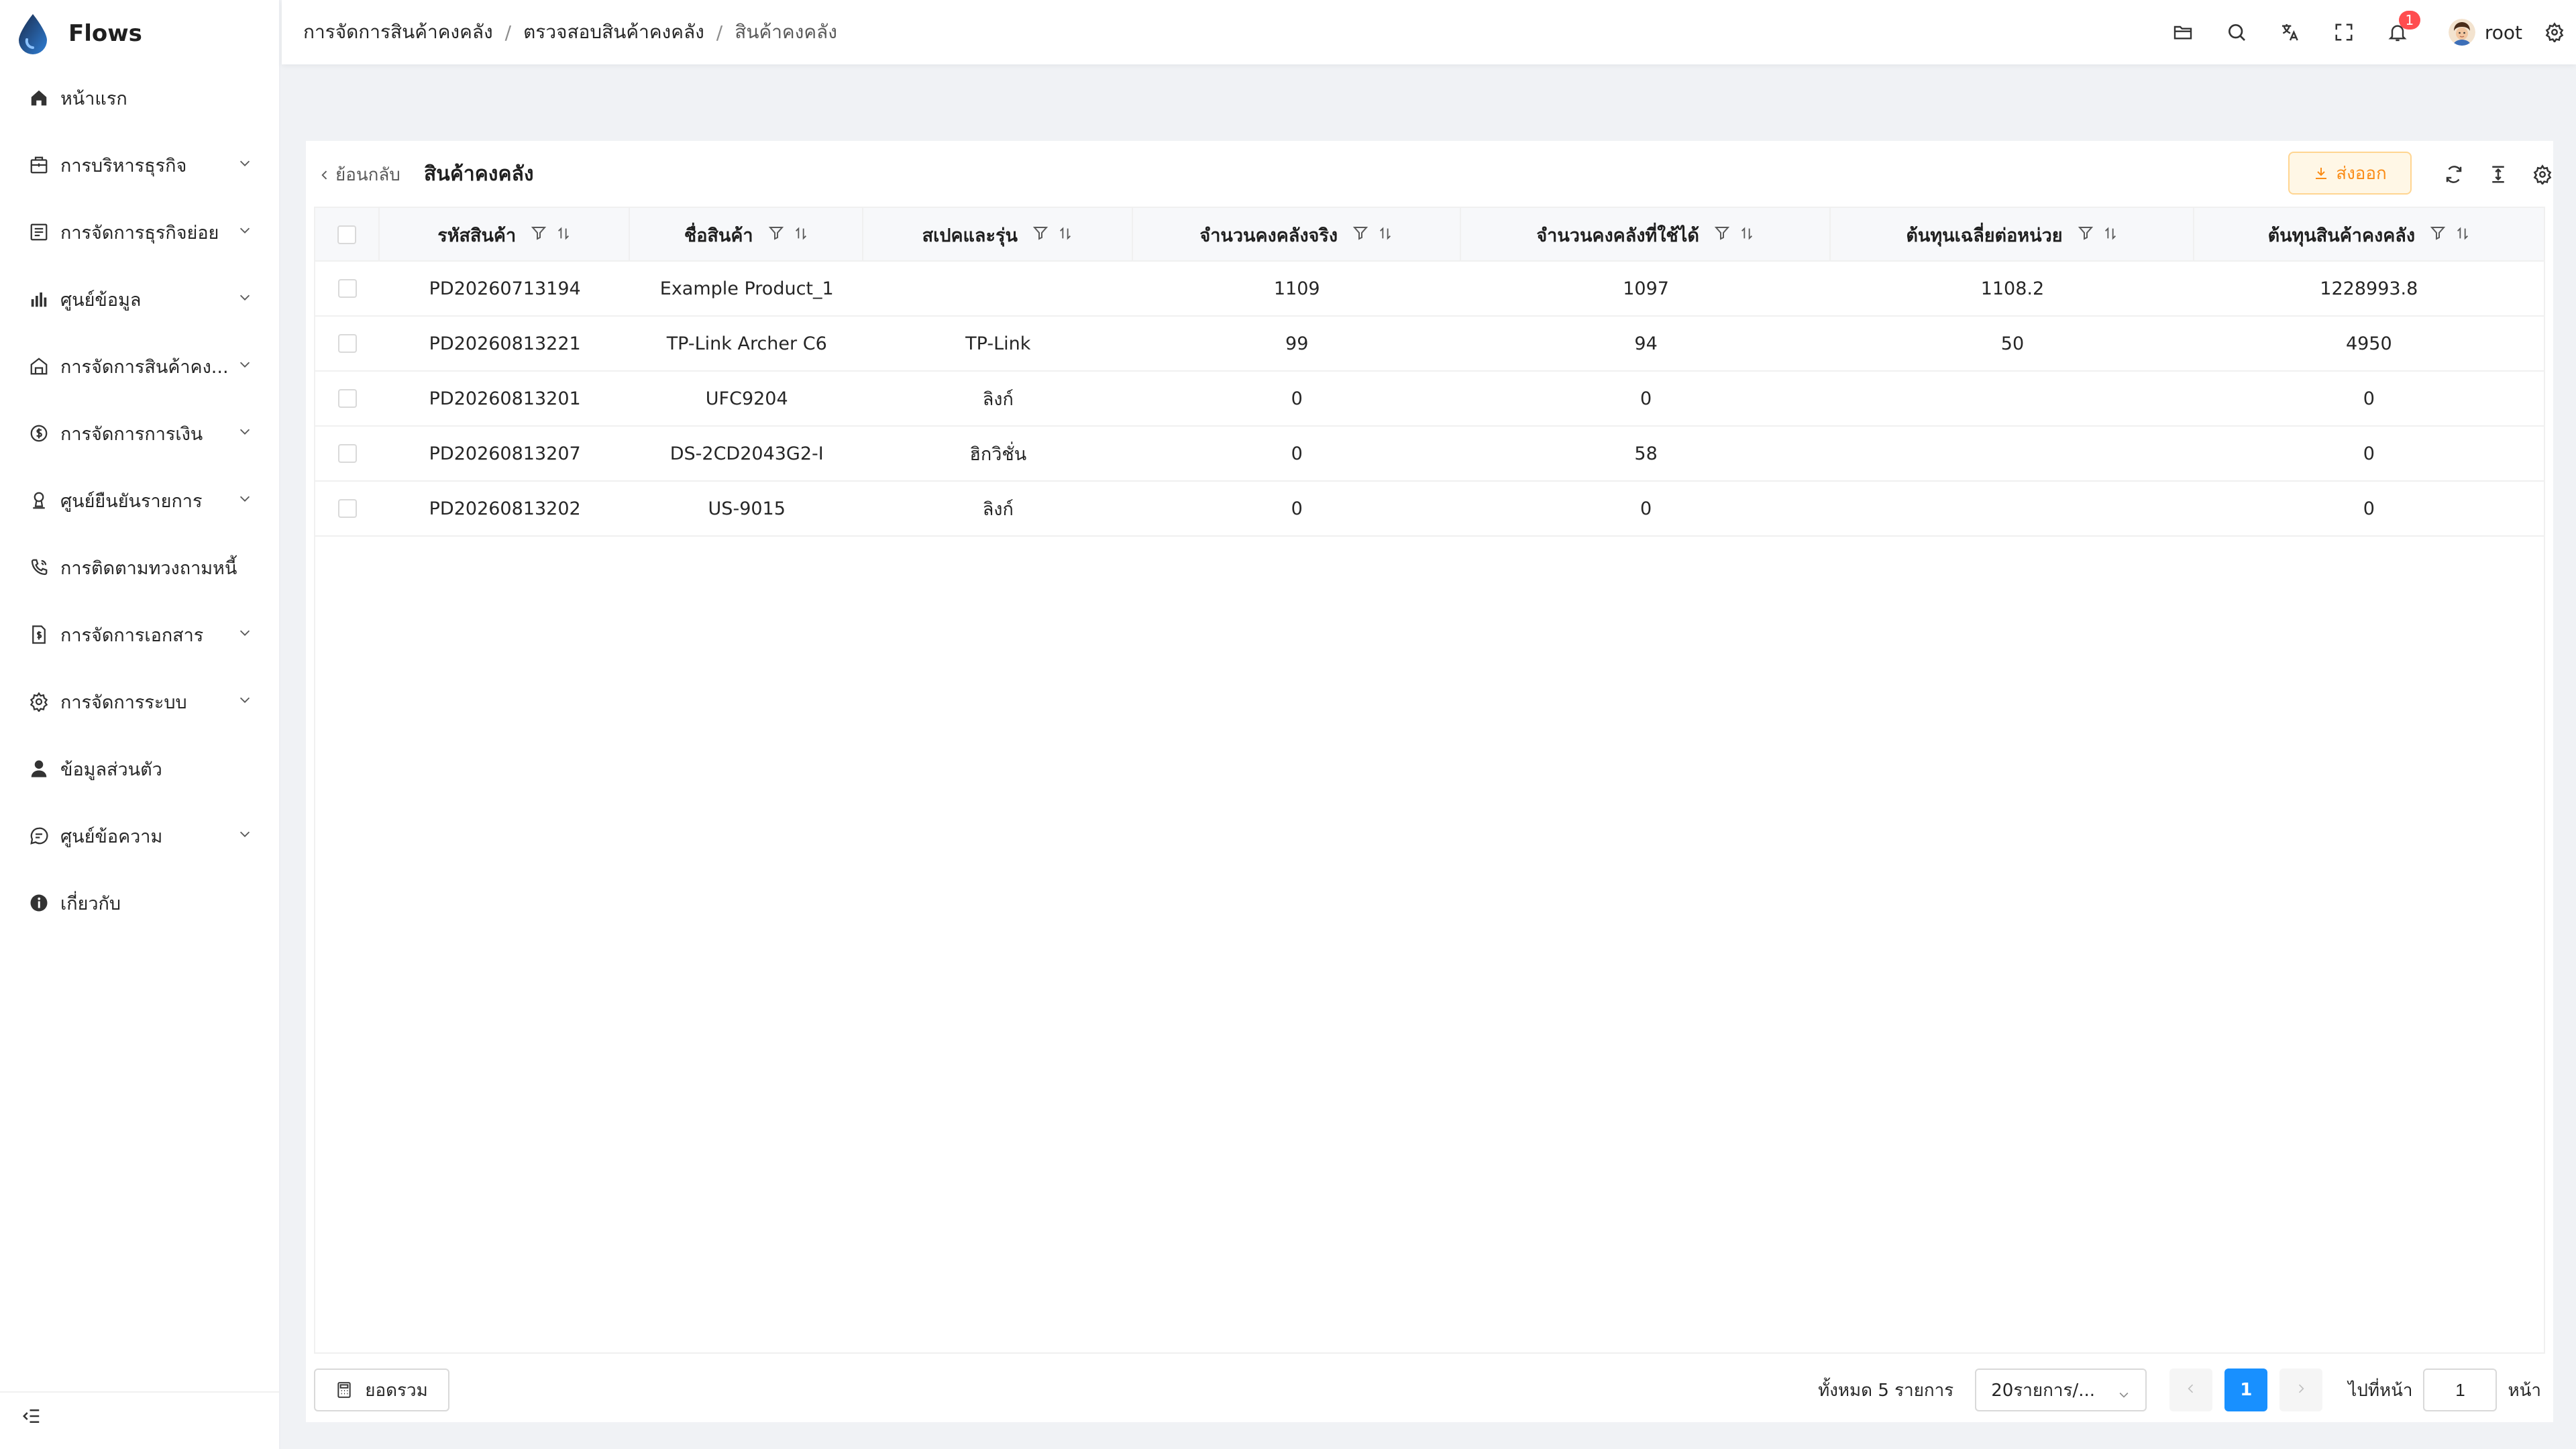  I want to click on cell-available-stock: 1097, so click(1646, 288).